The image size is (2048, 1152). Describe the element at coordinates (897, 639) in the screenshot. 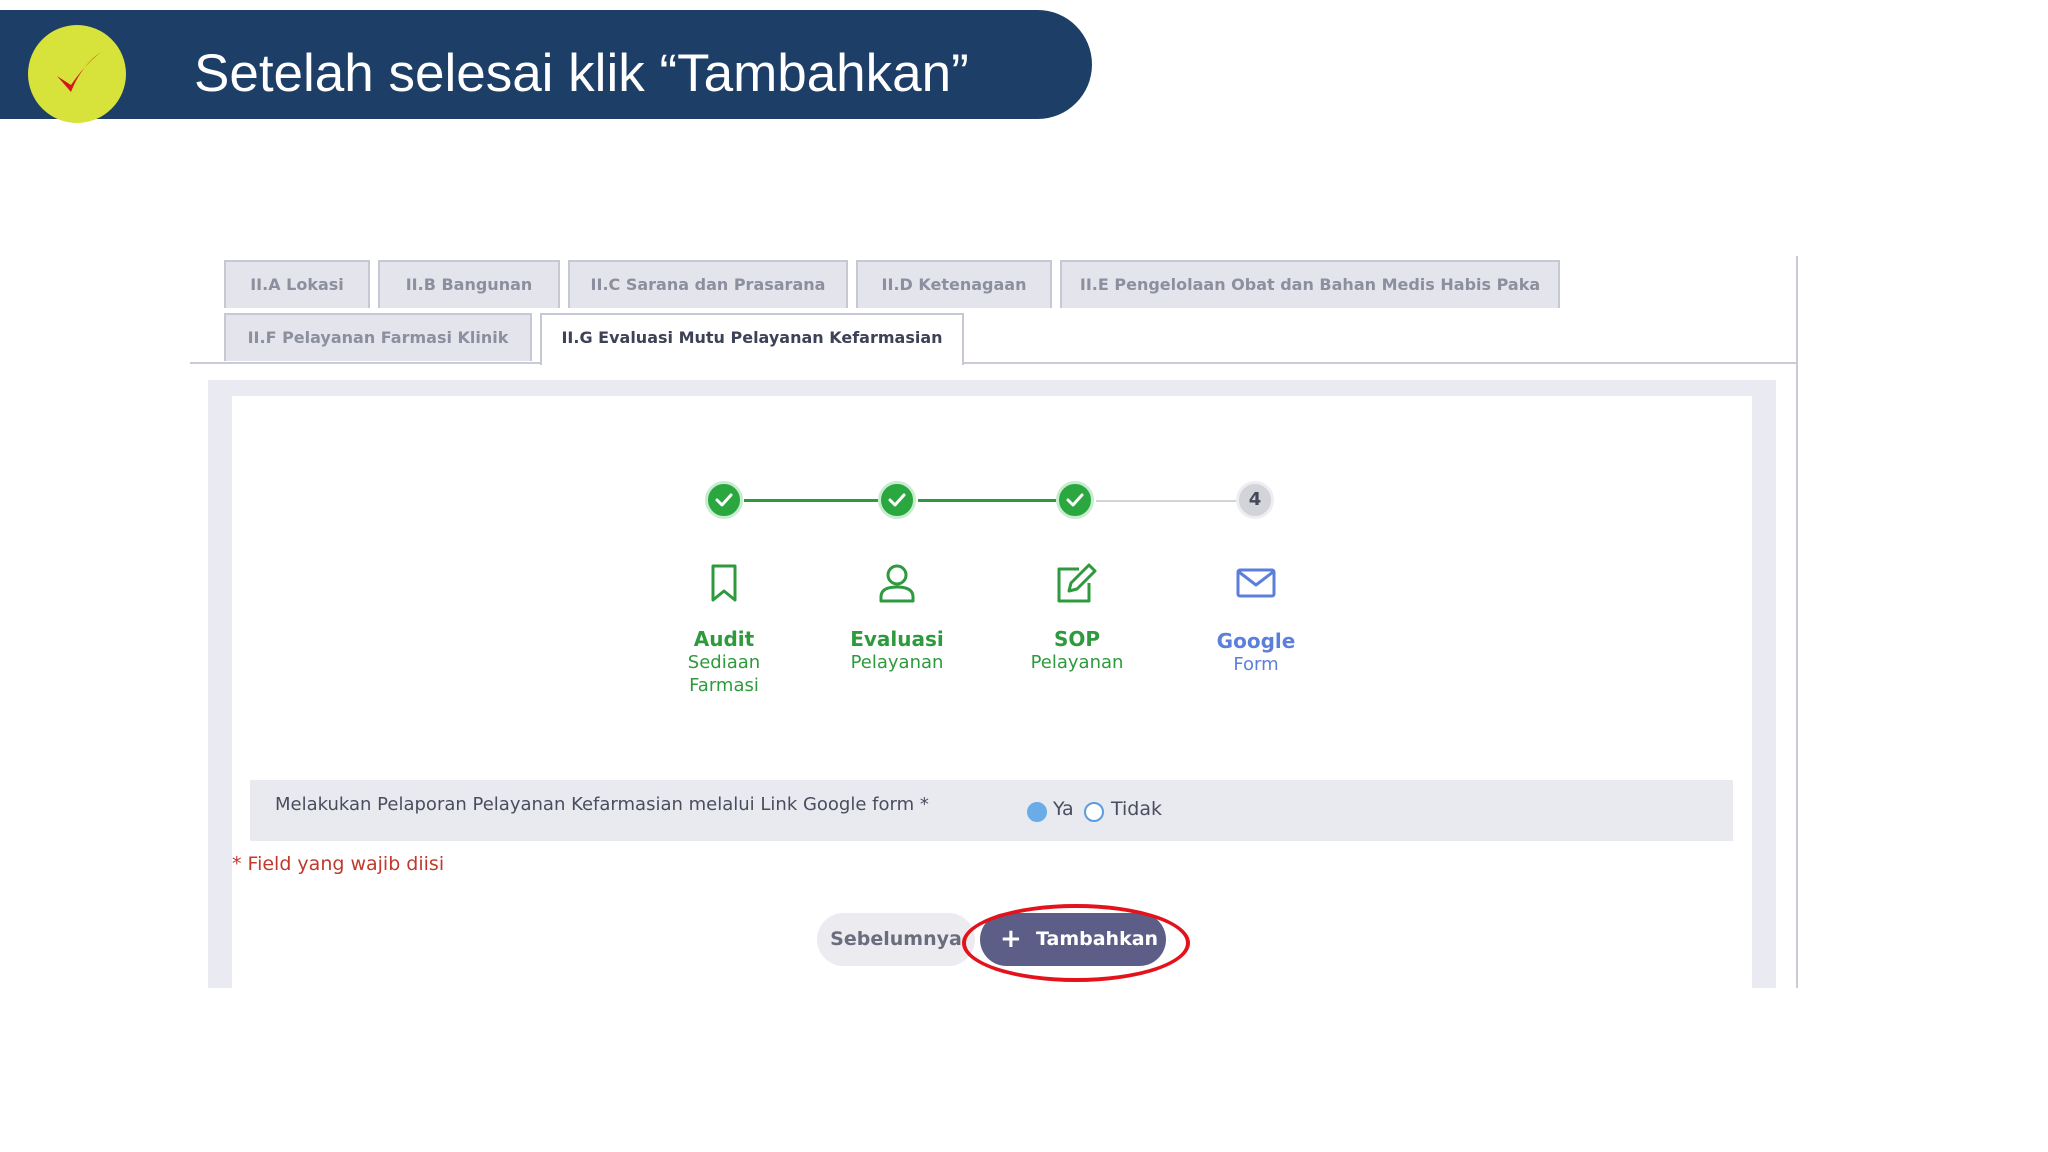

I see `step-2-title: Evaluasi` at that location.